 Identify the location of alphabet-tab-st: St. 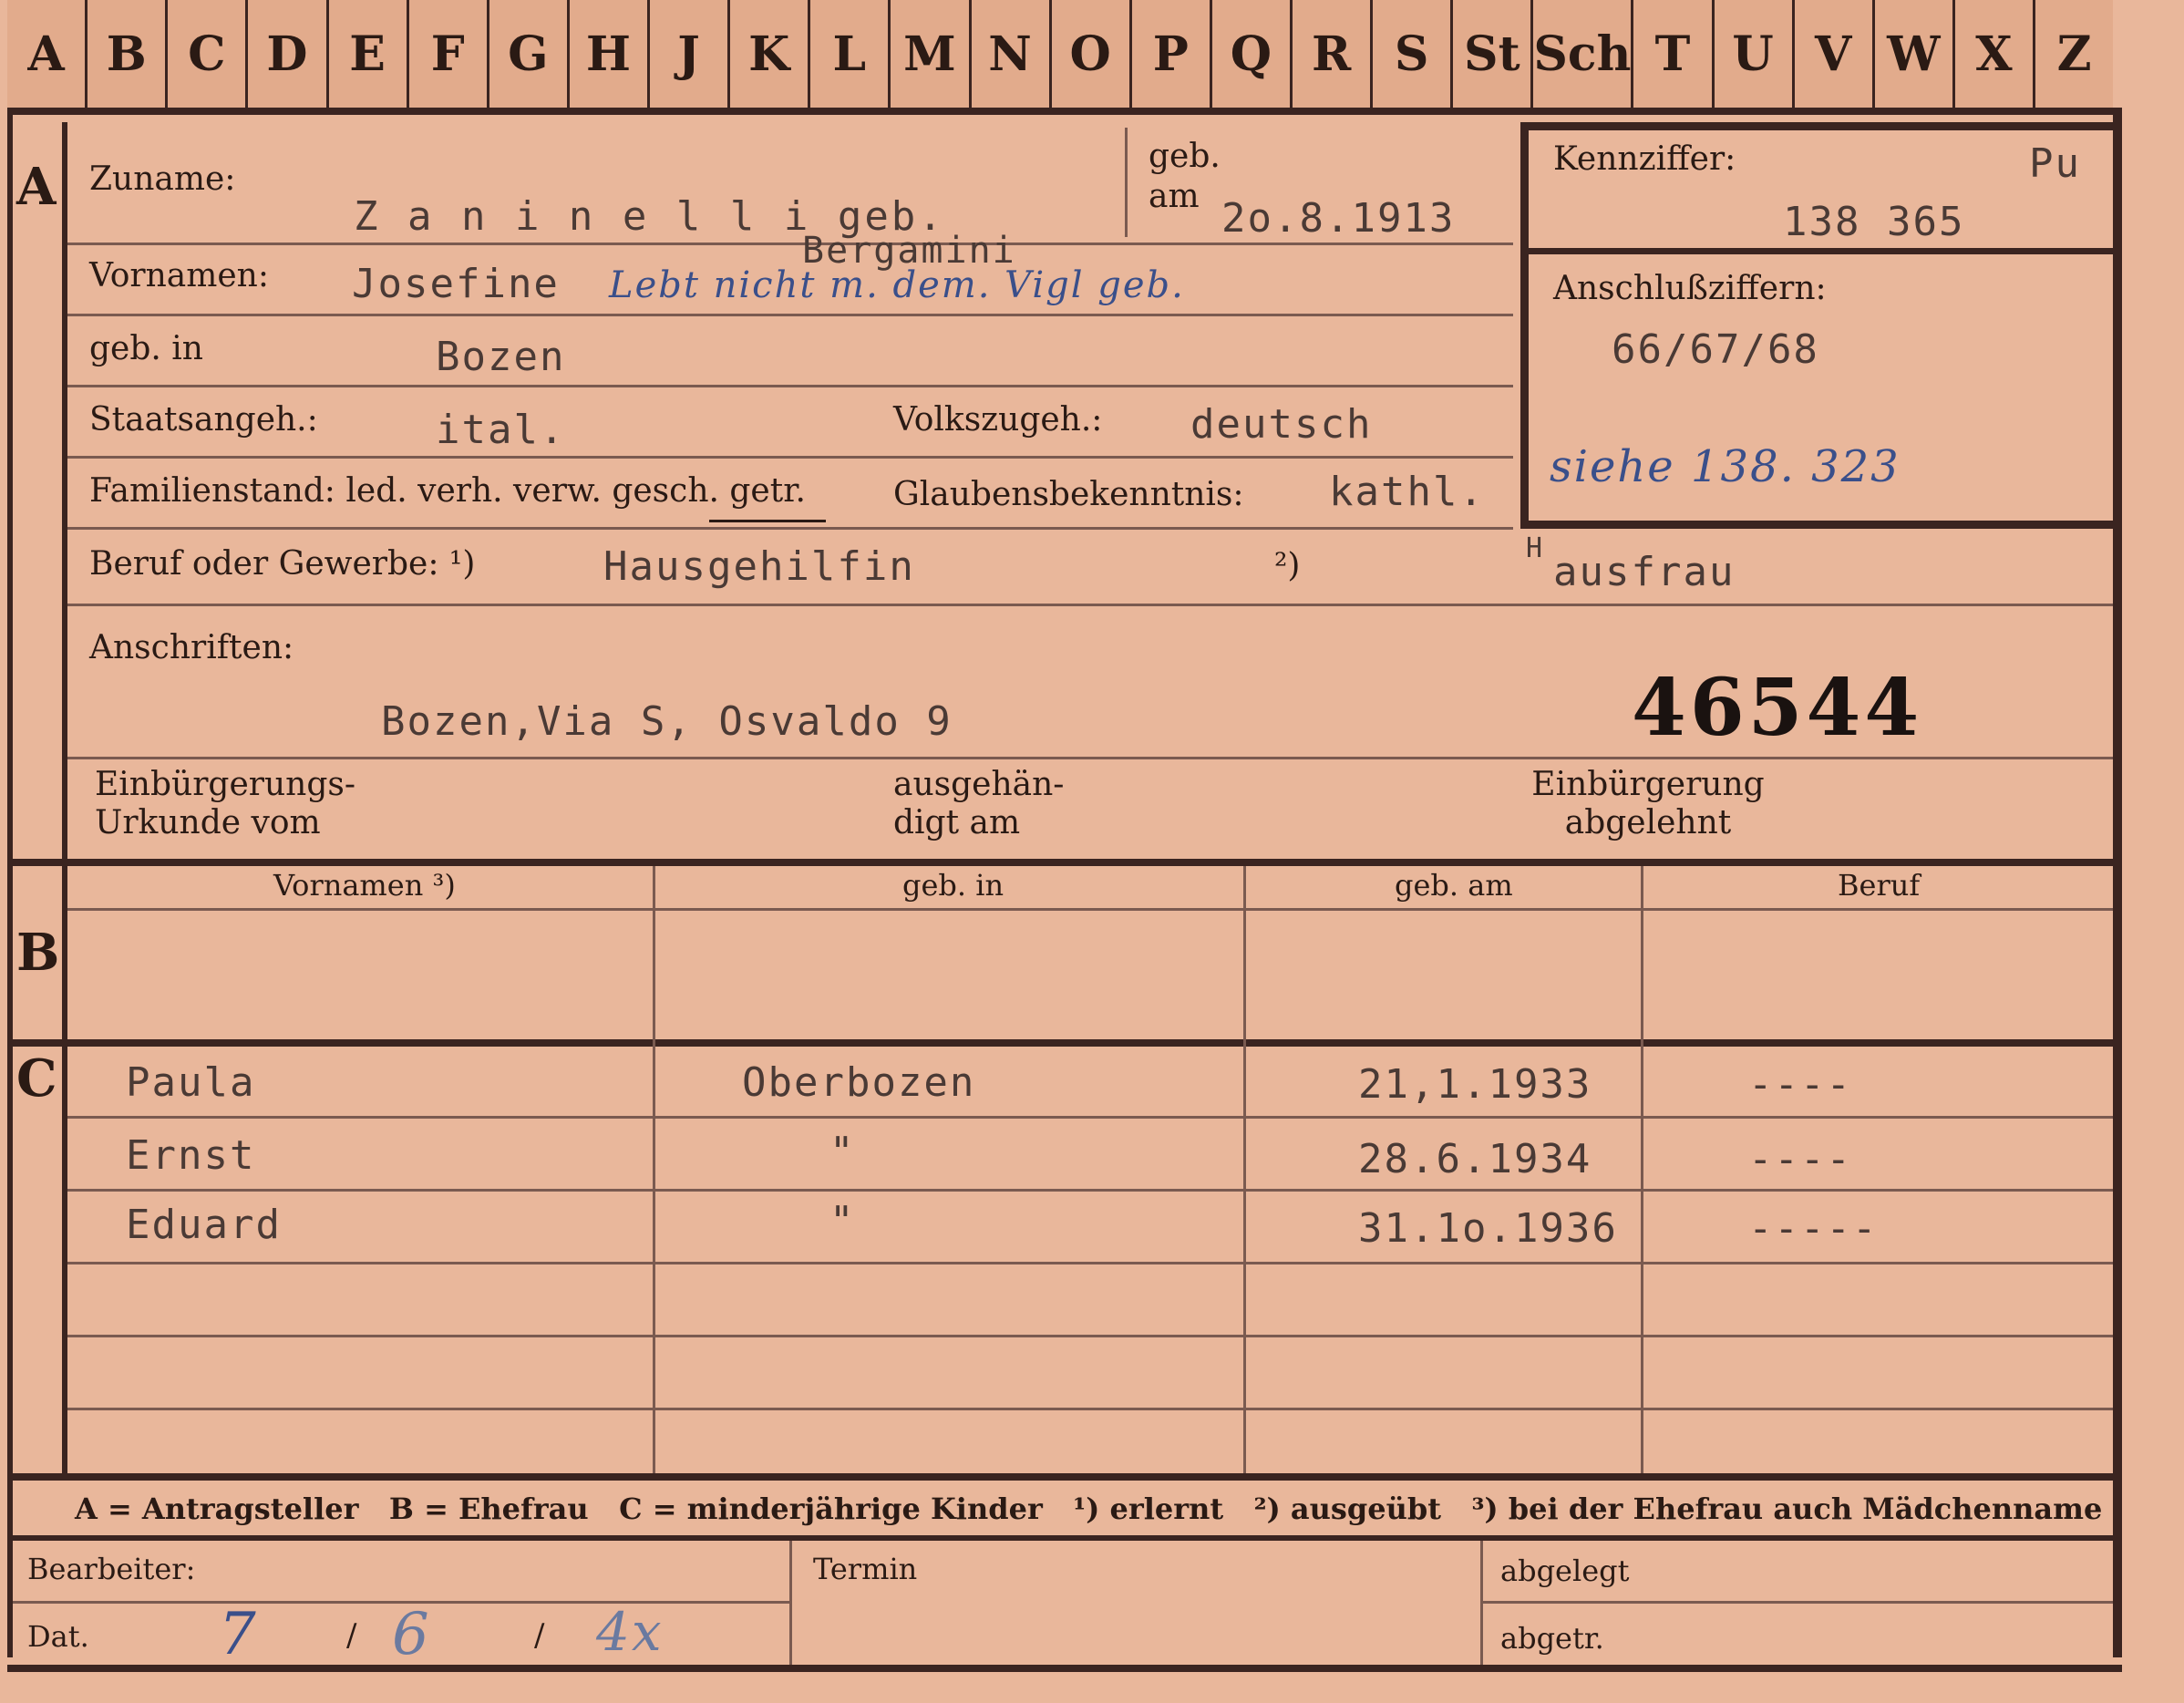
(1494, 54).